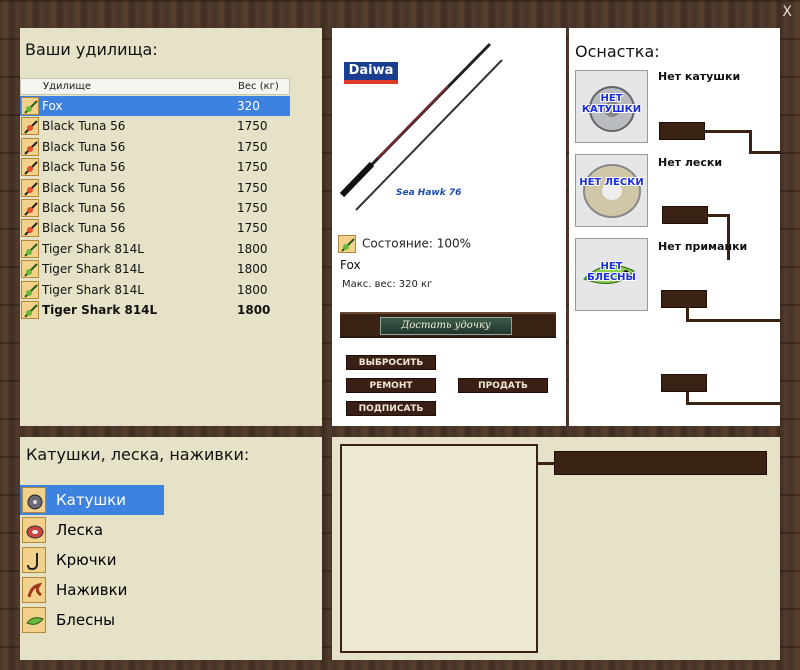 This screenshot has height=670, width=800. I want to click on category-line: Леска, so click(92, 530).